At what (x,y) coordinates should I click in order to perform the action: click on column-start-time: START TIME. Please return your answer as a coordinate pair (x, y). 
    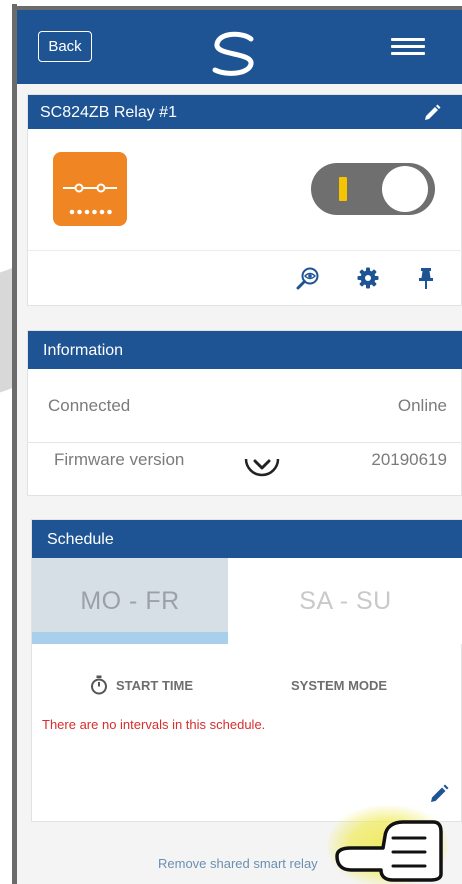
    Looking at the image, I should click on (155, 685).